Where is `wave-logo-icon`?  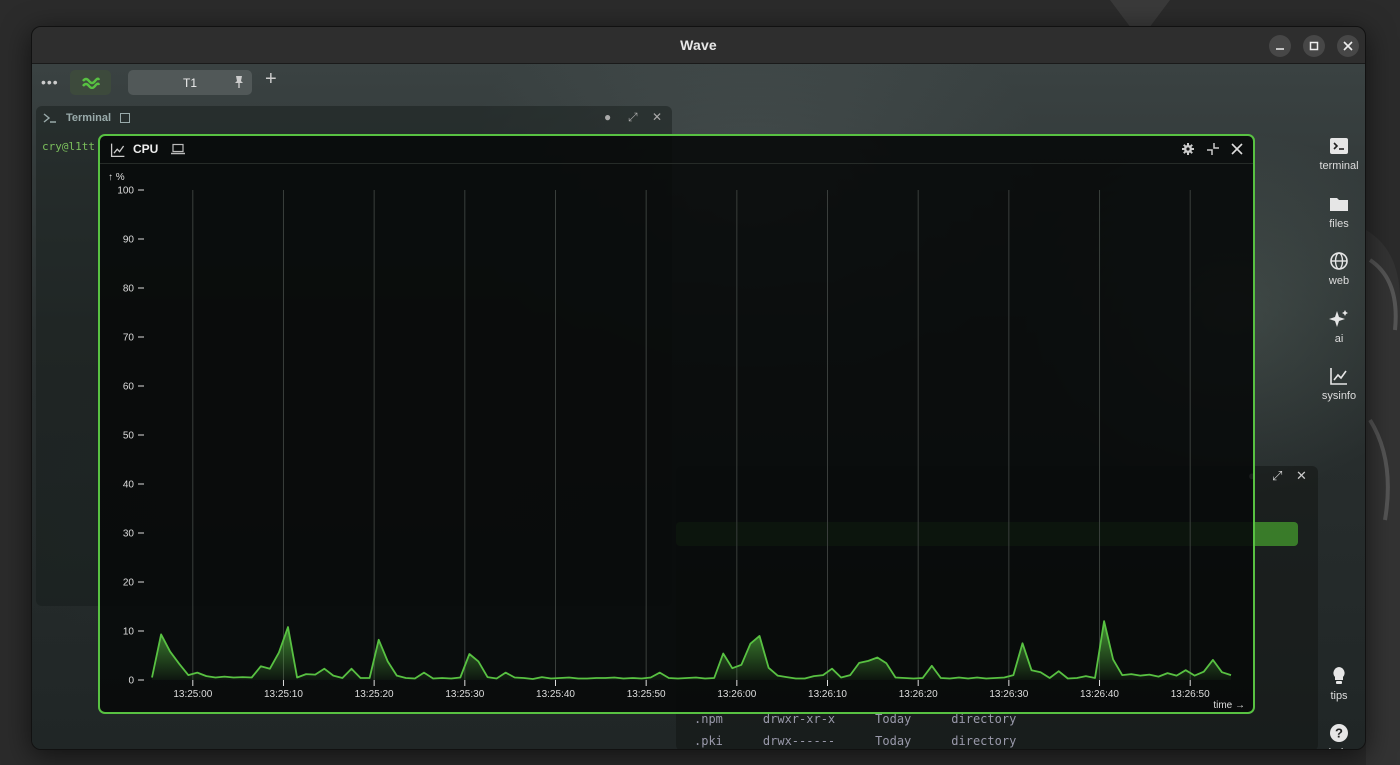
wave-logo-icon is located at coordinates (90, 83).